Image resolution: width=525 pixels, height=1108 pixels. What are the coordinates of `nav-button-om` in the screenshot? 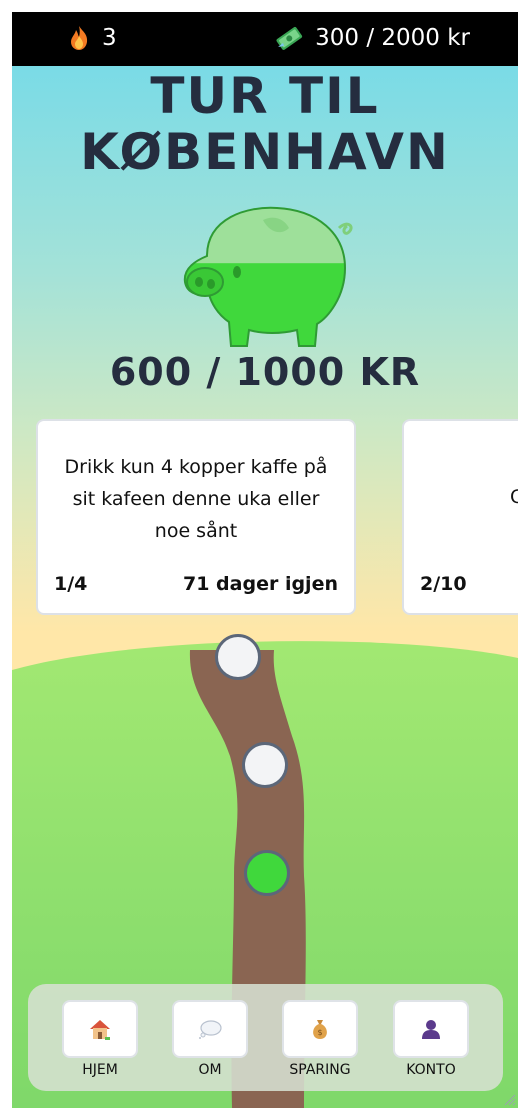 It's located at (210, 1029).